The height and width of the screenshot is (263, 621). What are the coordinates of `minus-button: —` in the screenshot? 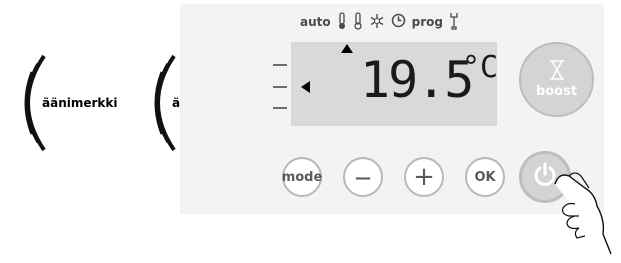 It's located at (363, 177).